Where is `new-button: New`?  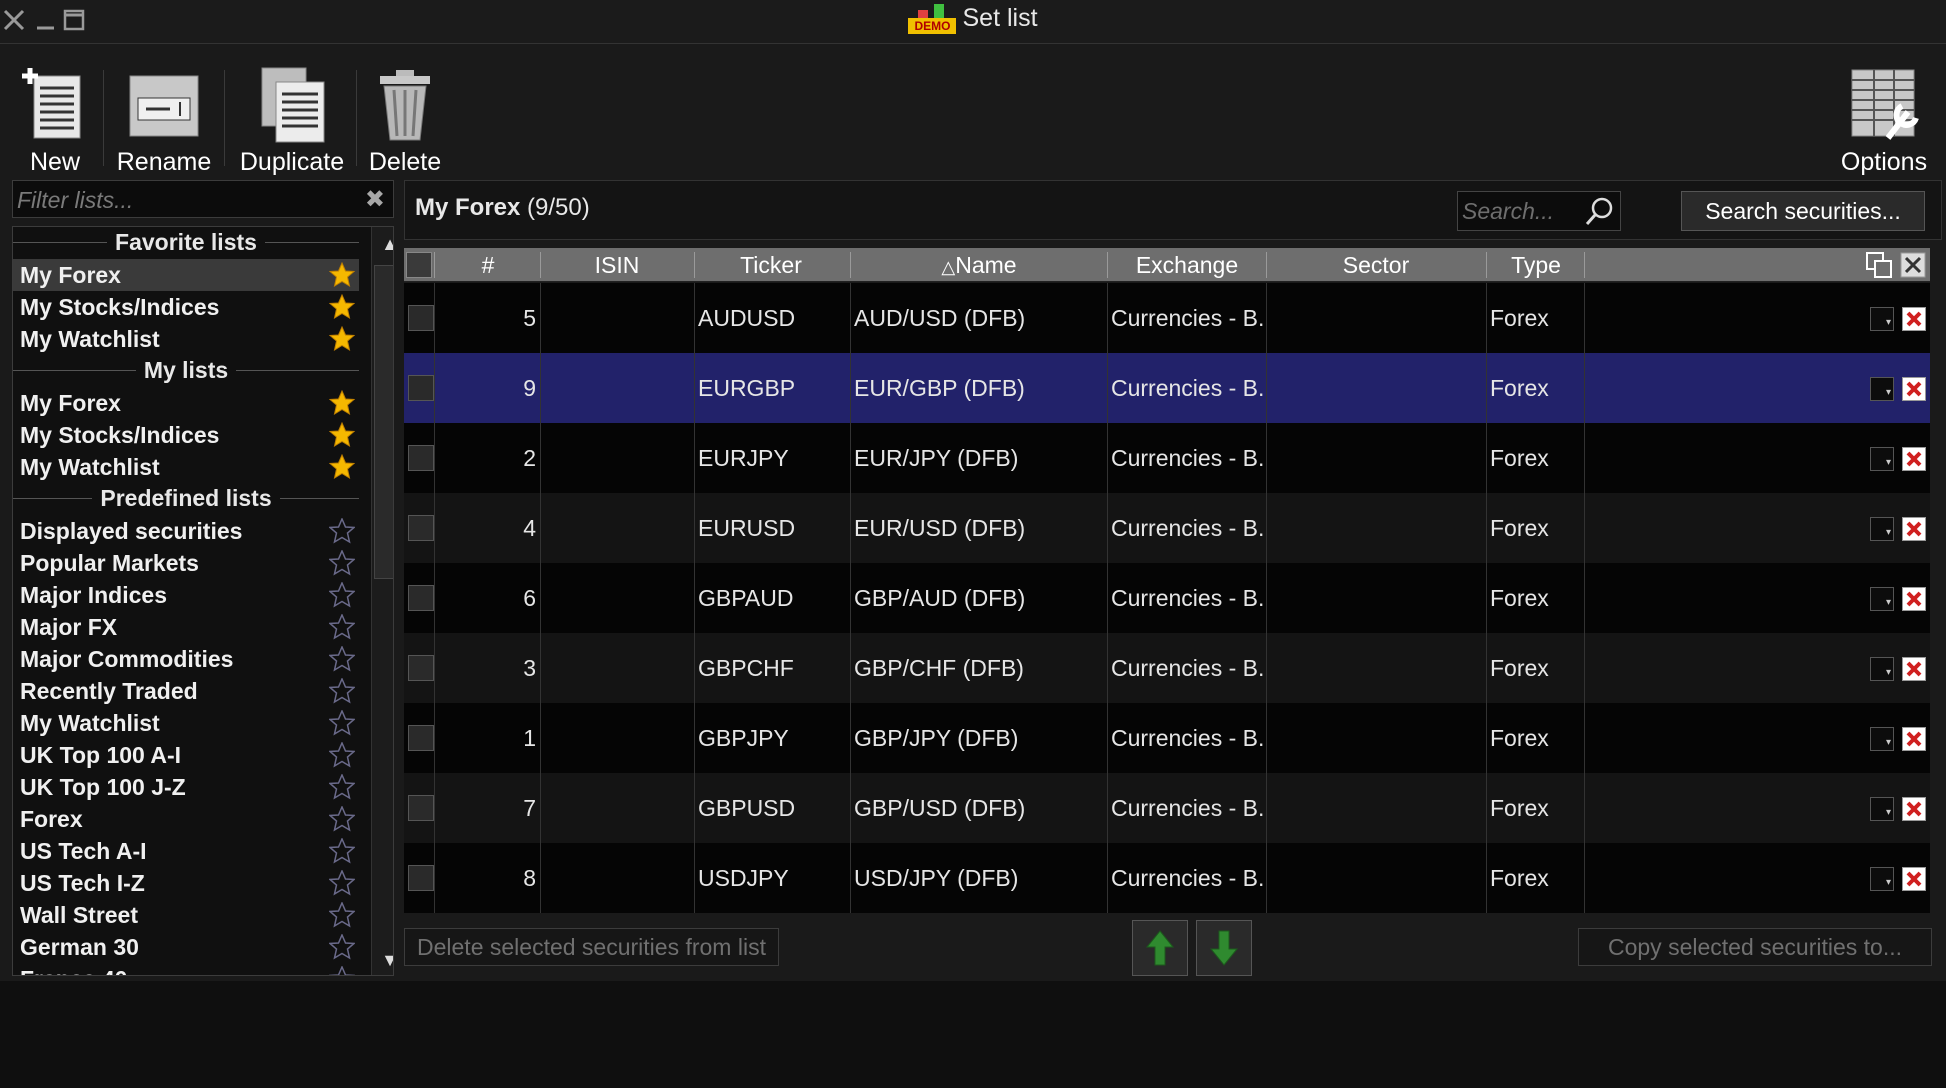 new-button: New is located at coordinates (55, 122).